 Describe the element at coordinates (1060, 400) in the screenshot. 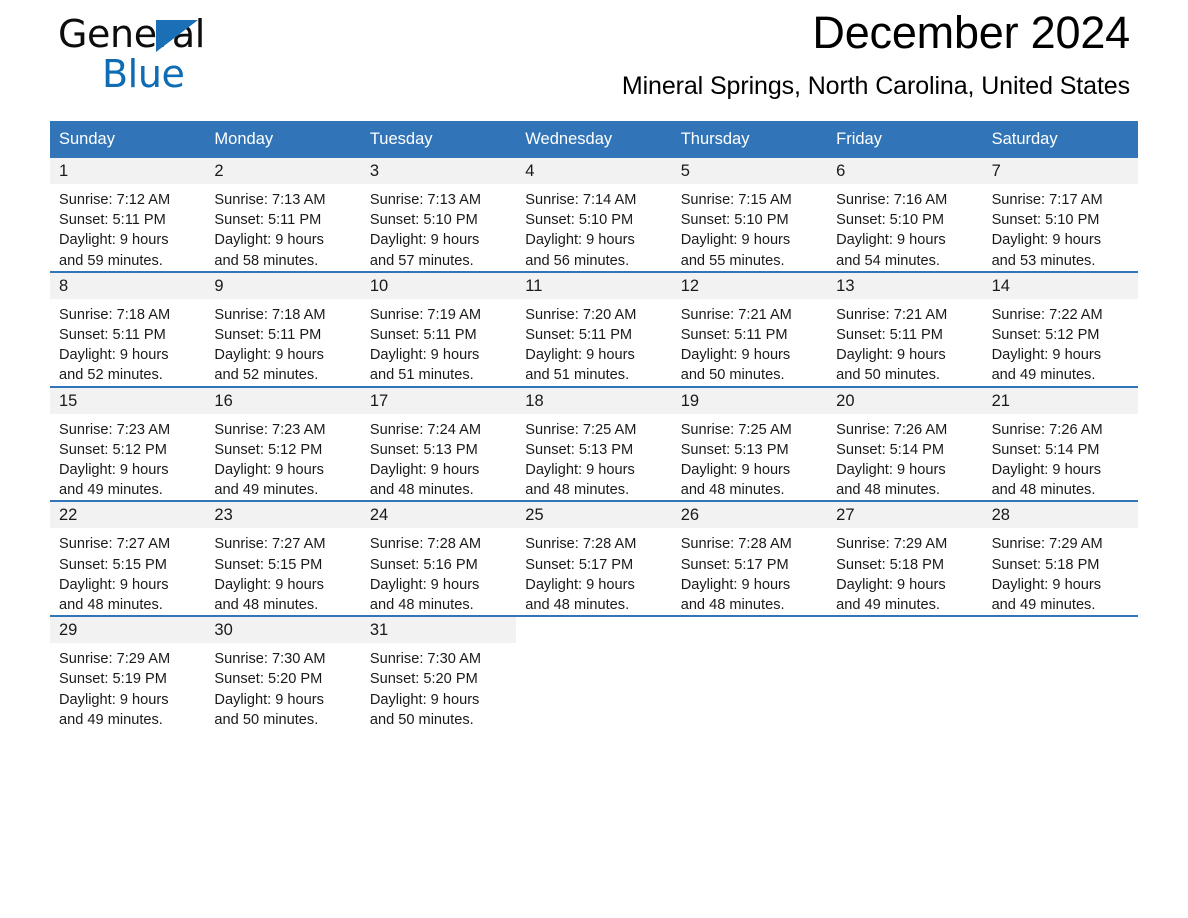

I see `day-number-band: 21` at that location.